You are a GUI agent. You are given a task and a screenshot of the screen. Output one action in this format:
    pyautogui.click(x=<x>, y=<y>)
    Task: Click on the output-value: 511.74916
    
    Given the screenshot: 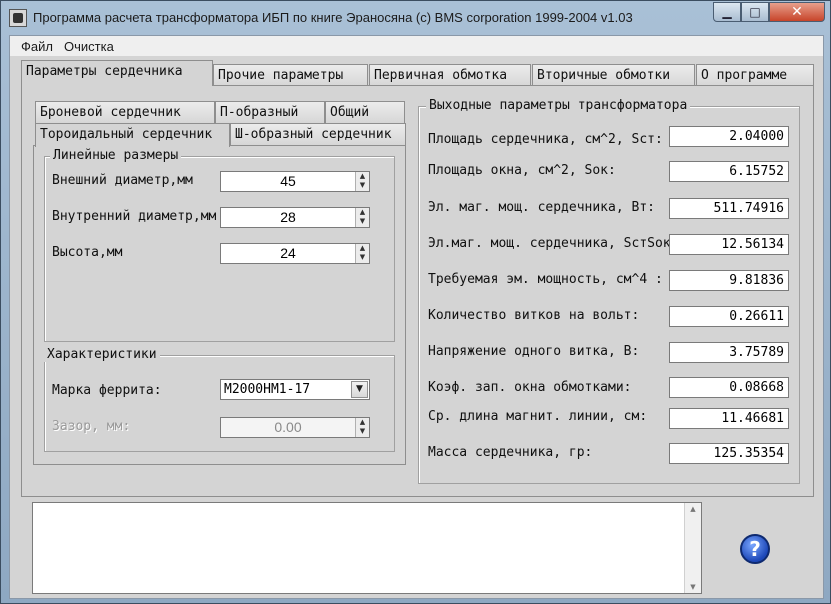 What is the action you would take?
    pyautogui.click(x=729, y=208)
    